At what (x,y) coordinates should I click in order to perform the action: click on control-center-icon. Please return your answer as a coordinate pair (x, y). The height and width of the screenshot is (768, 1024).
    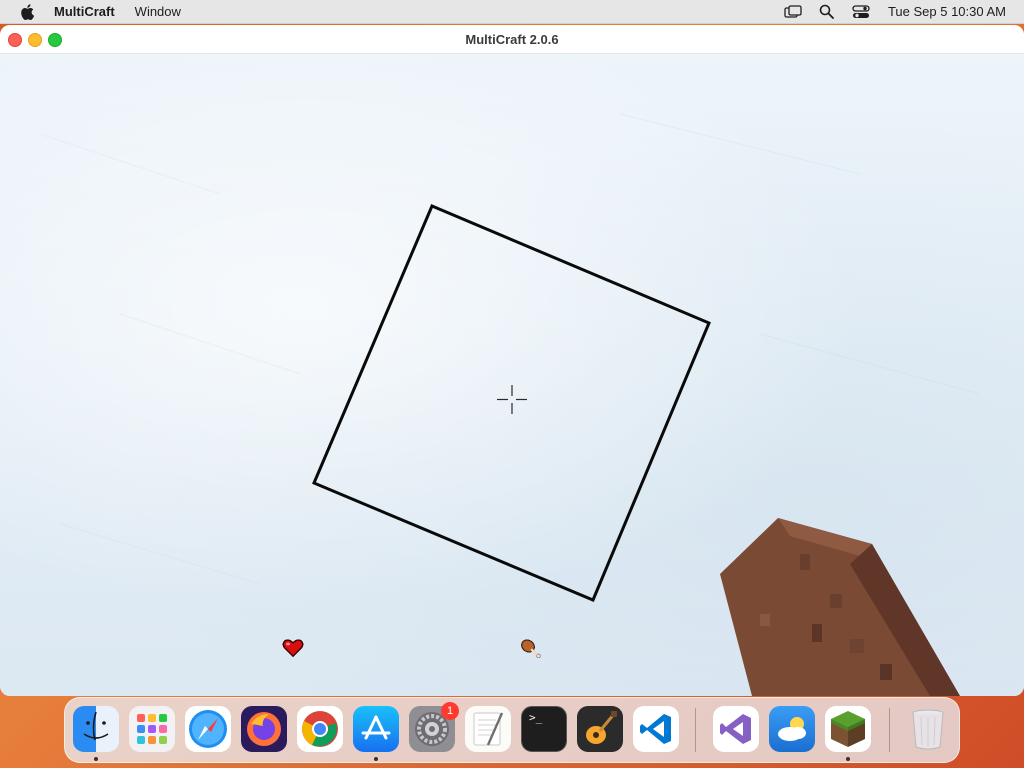
    Looking at the image, I should click on (861, 12).